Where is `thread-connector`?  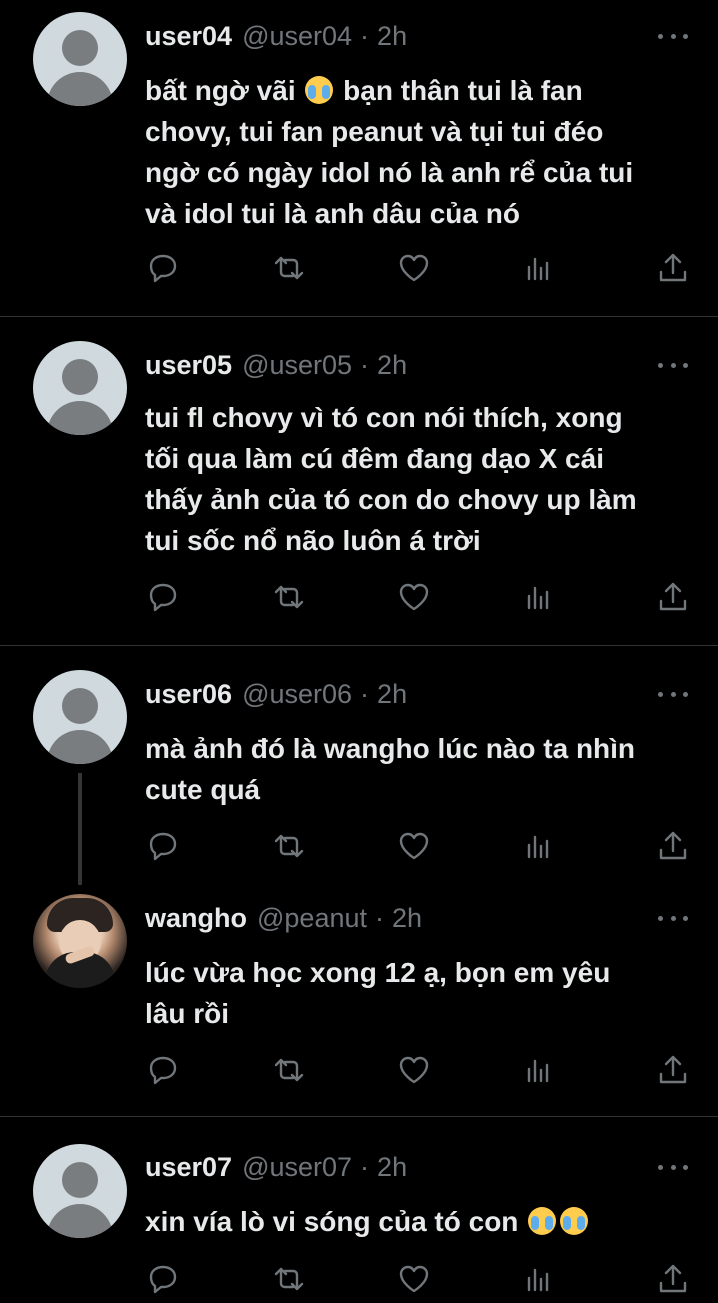 thread-connector is located at coordinates (80, 829).